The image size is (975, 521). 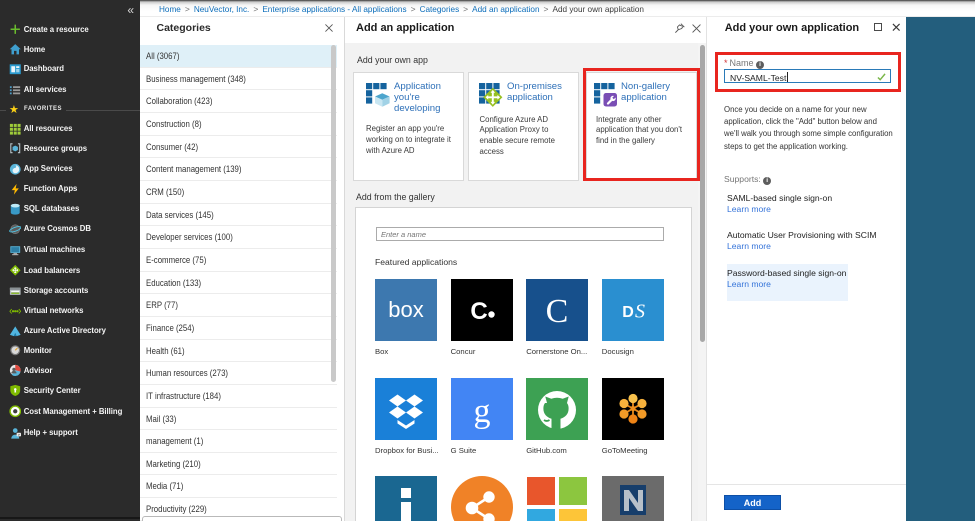 What do you see at coordinates (628, 312) in the screenshot?
I see `svg-text: D` at bounding box center [628, 312].